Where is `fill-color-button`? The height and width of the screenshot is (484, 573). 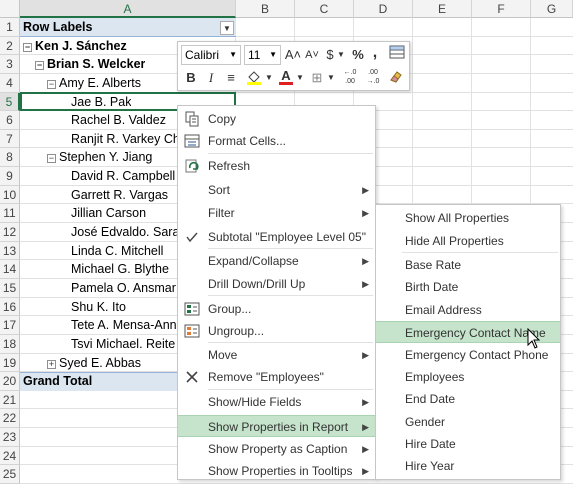
fill-color-button is located at coordinates (254, 78).